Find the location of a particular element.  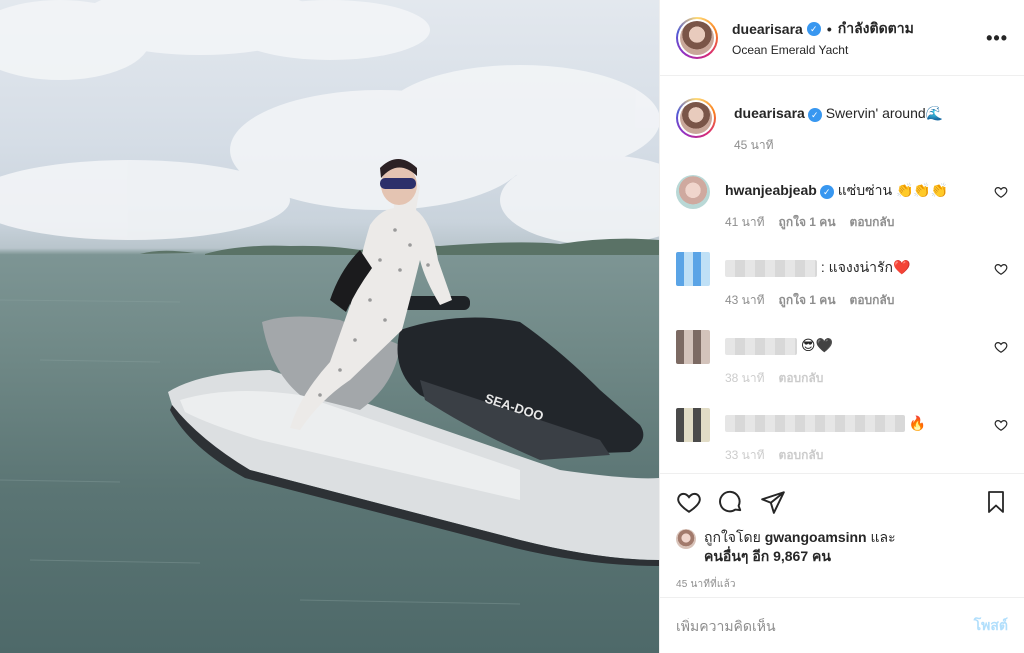

caption-username: duearisara is located at coordinates (769, 113).